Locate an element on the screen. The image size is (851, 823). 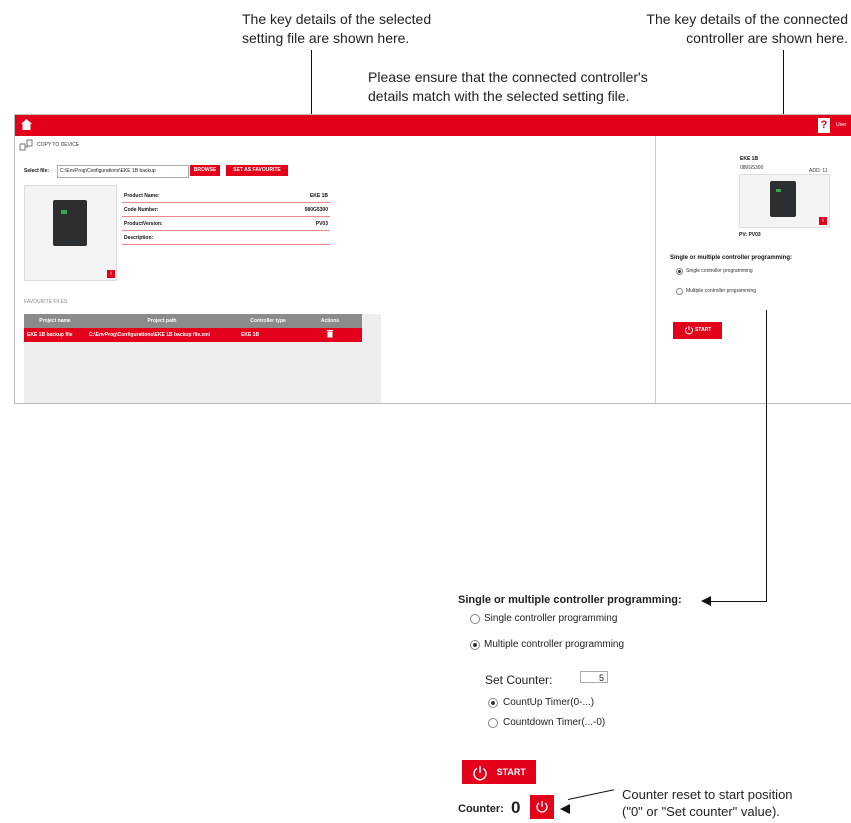
row-controller-type: EKE 1B is located at coordinates (268, 335).